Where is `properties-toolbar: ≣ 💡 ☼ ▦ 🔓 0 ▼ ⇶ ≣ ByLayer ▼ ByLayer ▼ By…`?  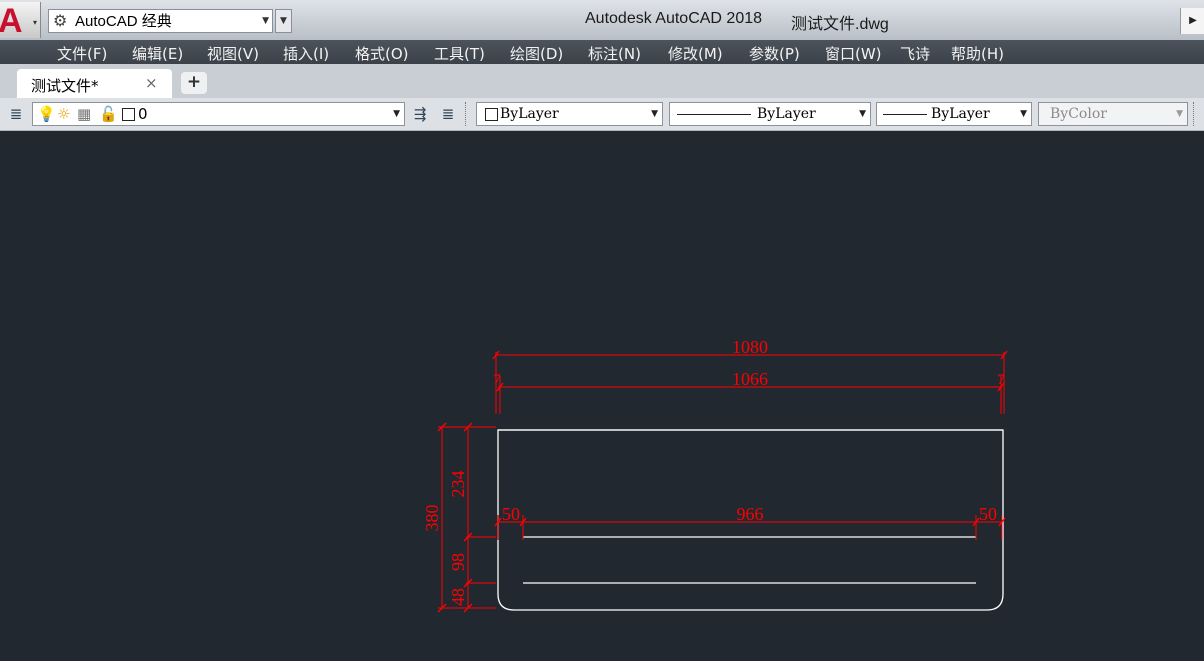 properties-toolbar: ≣ 💡 ☼ ▦ 🔓 0 ▼ ⇶ ≣ ByLayer ▼ ByLayer ▼ By… is located at coordinates (602, 114).